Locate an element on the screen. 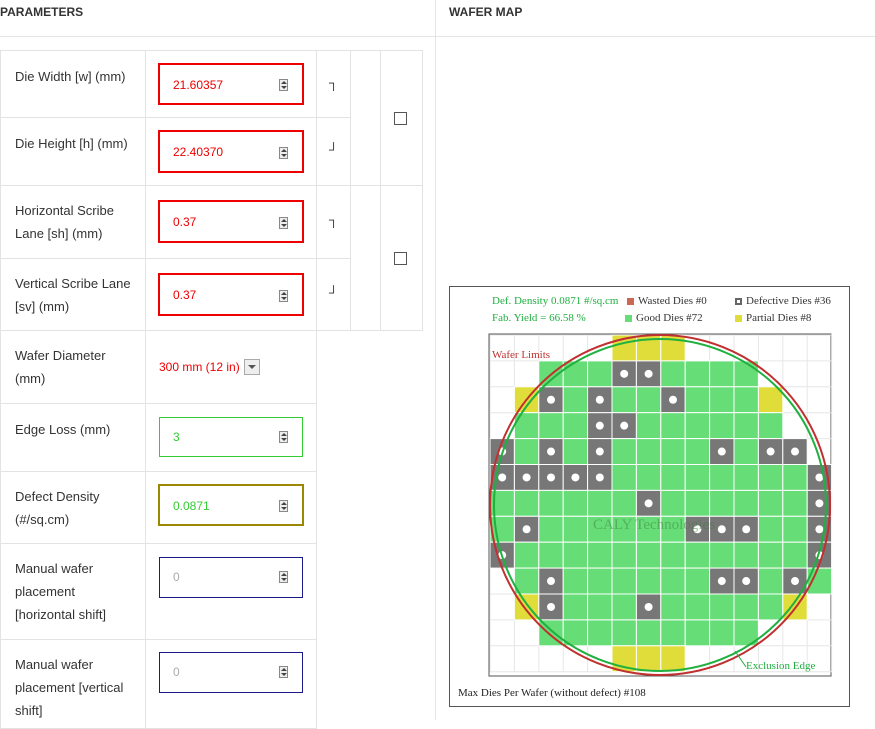  v-scribe-label-cell: Vertical Scribe Lane [sv] (mm) is located at coordinates (73, 294).